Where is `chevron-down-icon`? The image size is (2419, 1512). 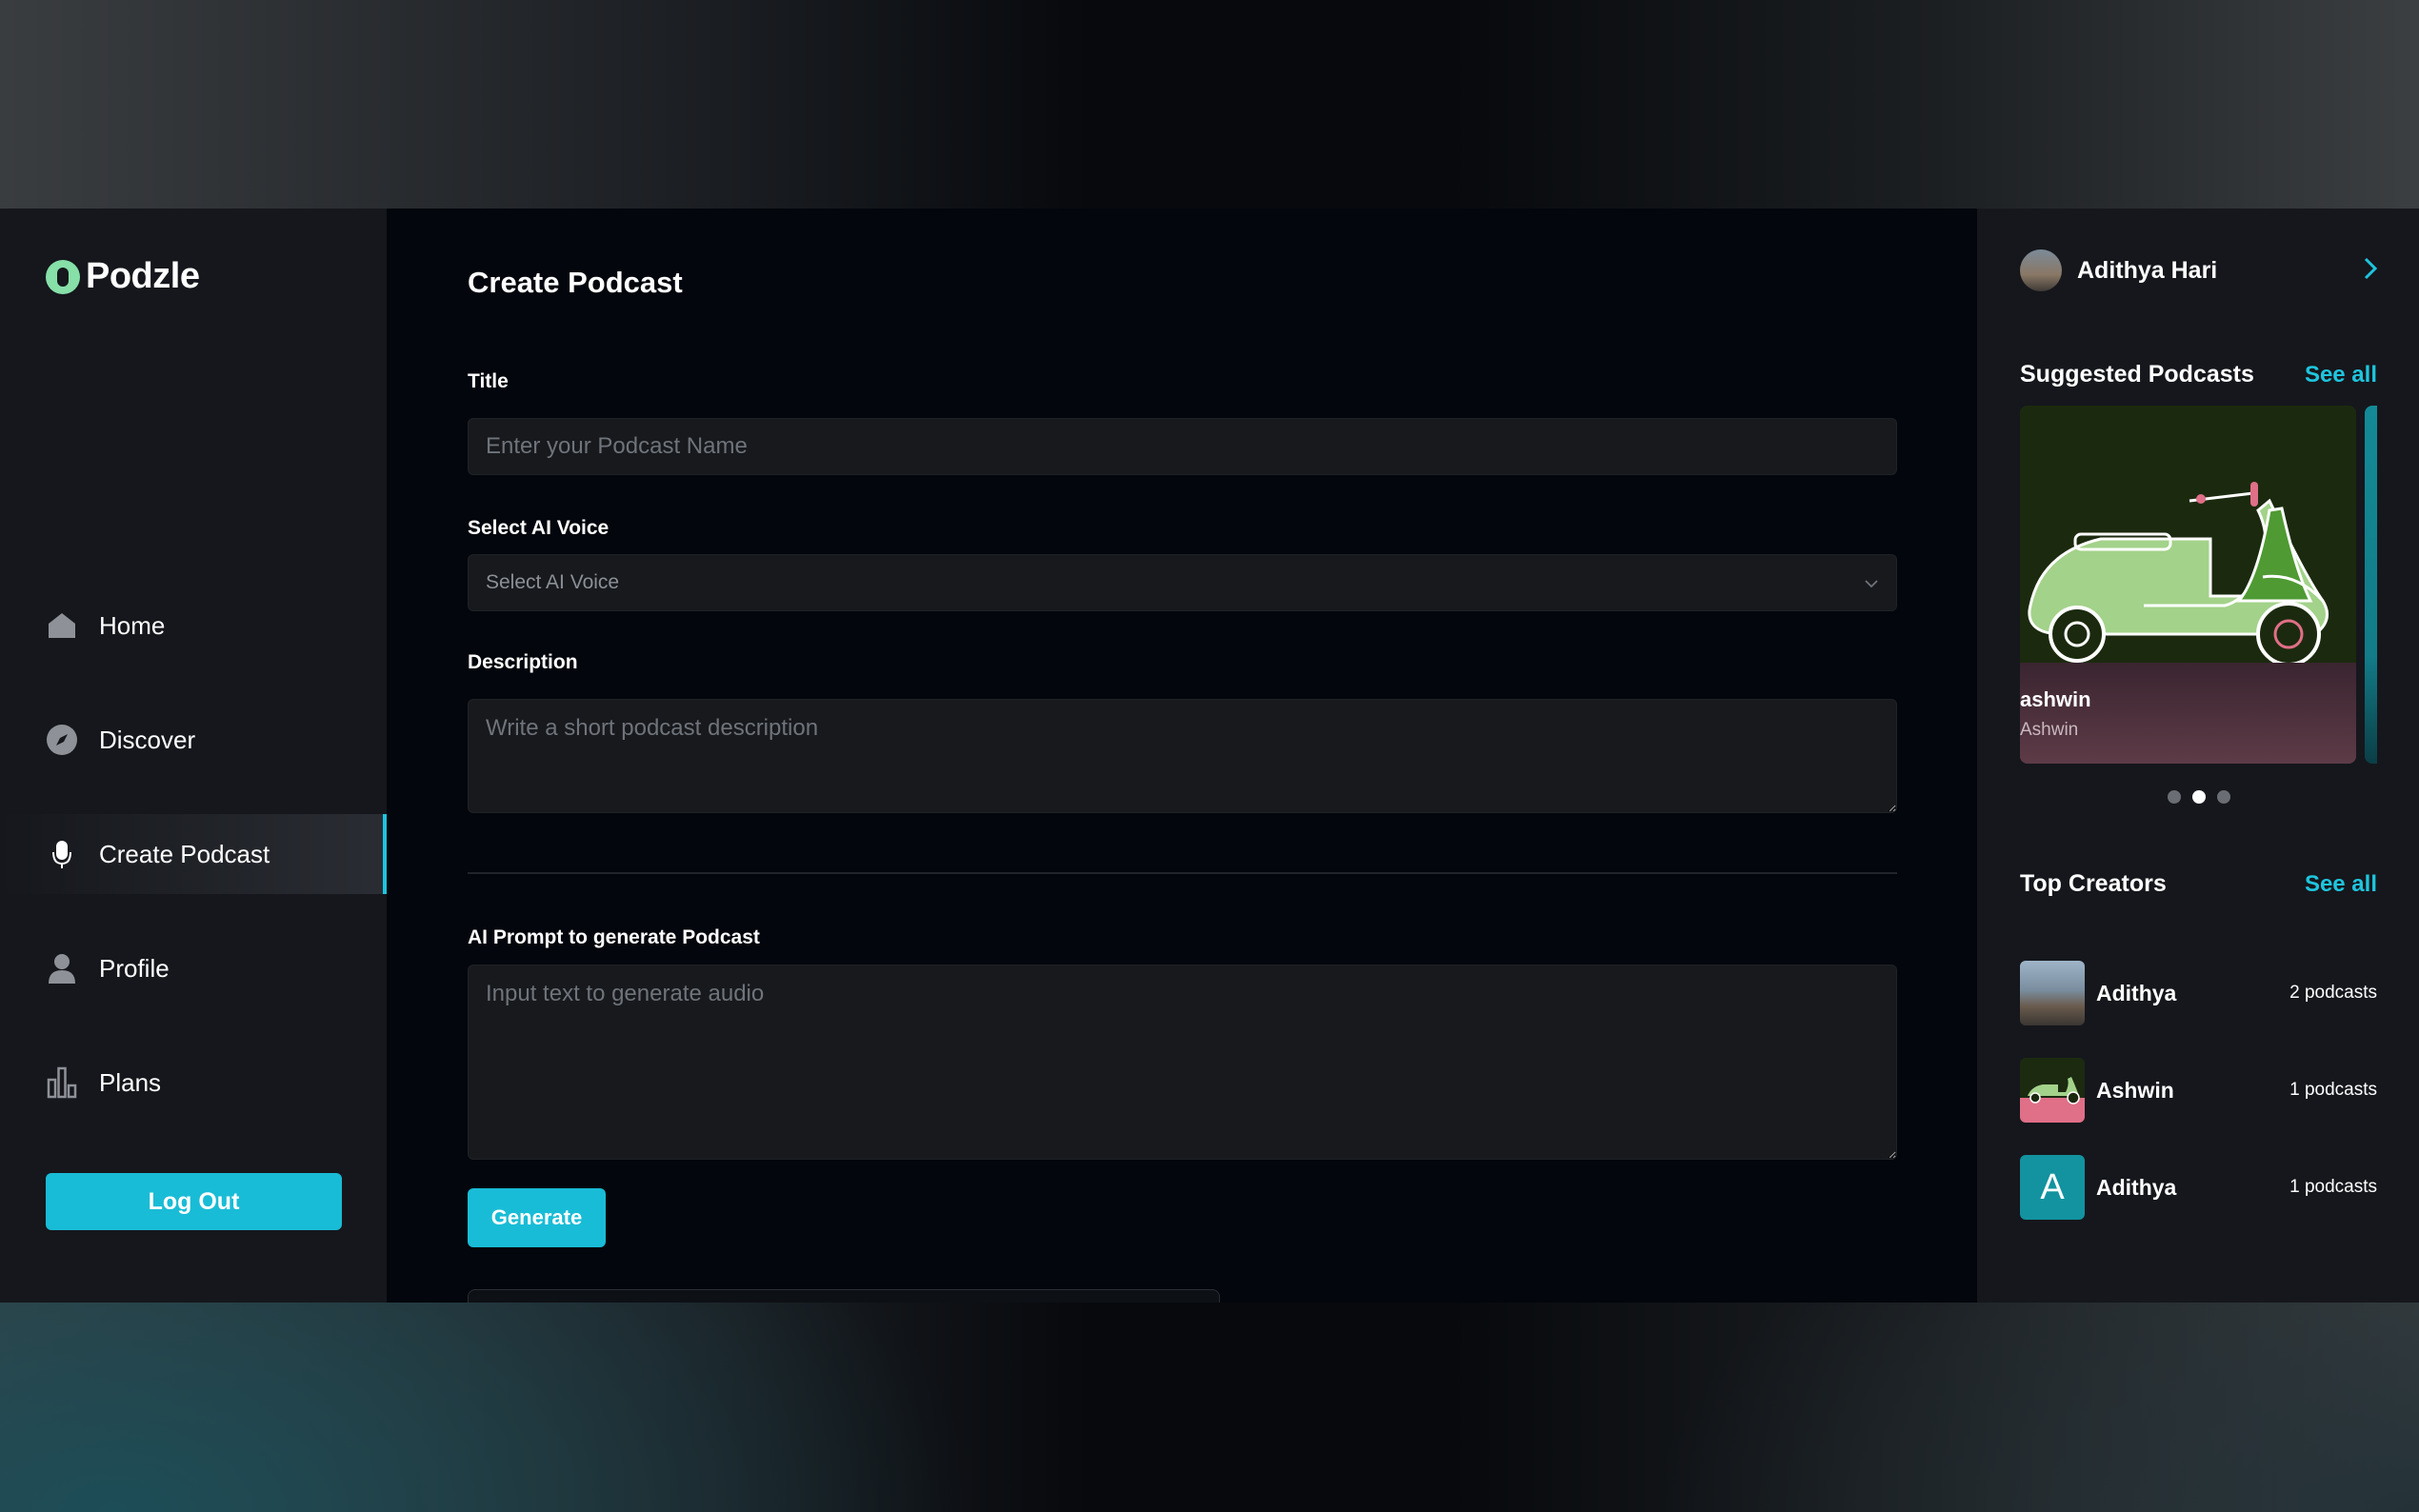
chevron-down-icon is located at coordinates (1871, 582).